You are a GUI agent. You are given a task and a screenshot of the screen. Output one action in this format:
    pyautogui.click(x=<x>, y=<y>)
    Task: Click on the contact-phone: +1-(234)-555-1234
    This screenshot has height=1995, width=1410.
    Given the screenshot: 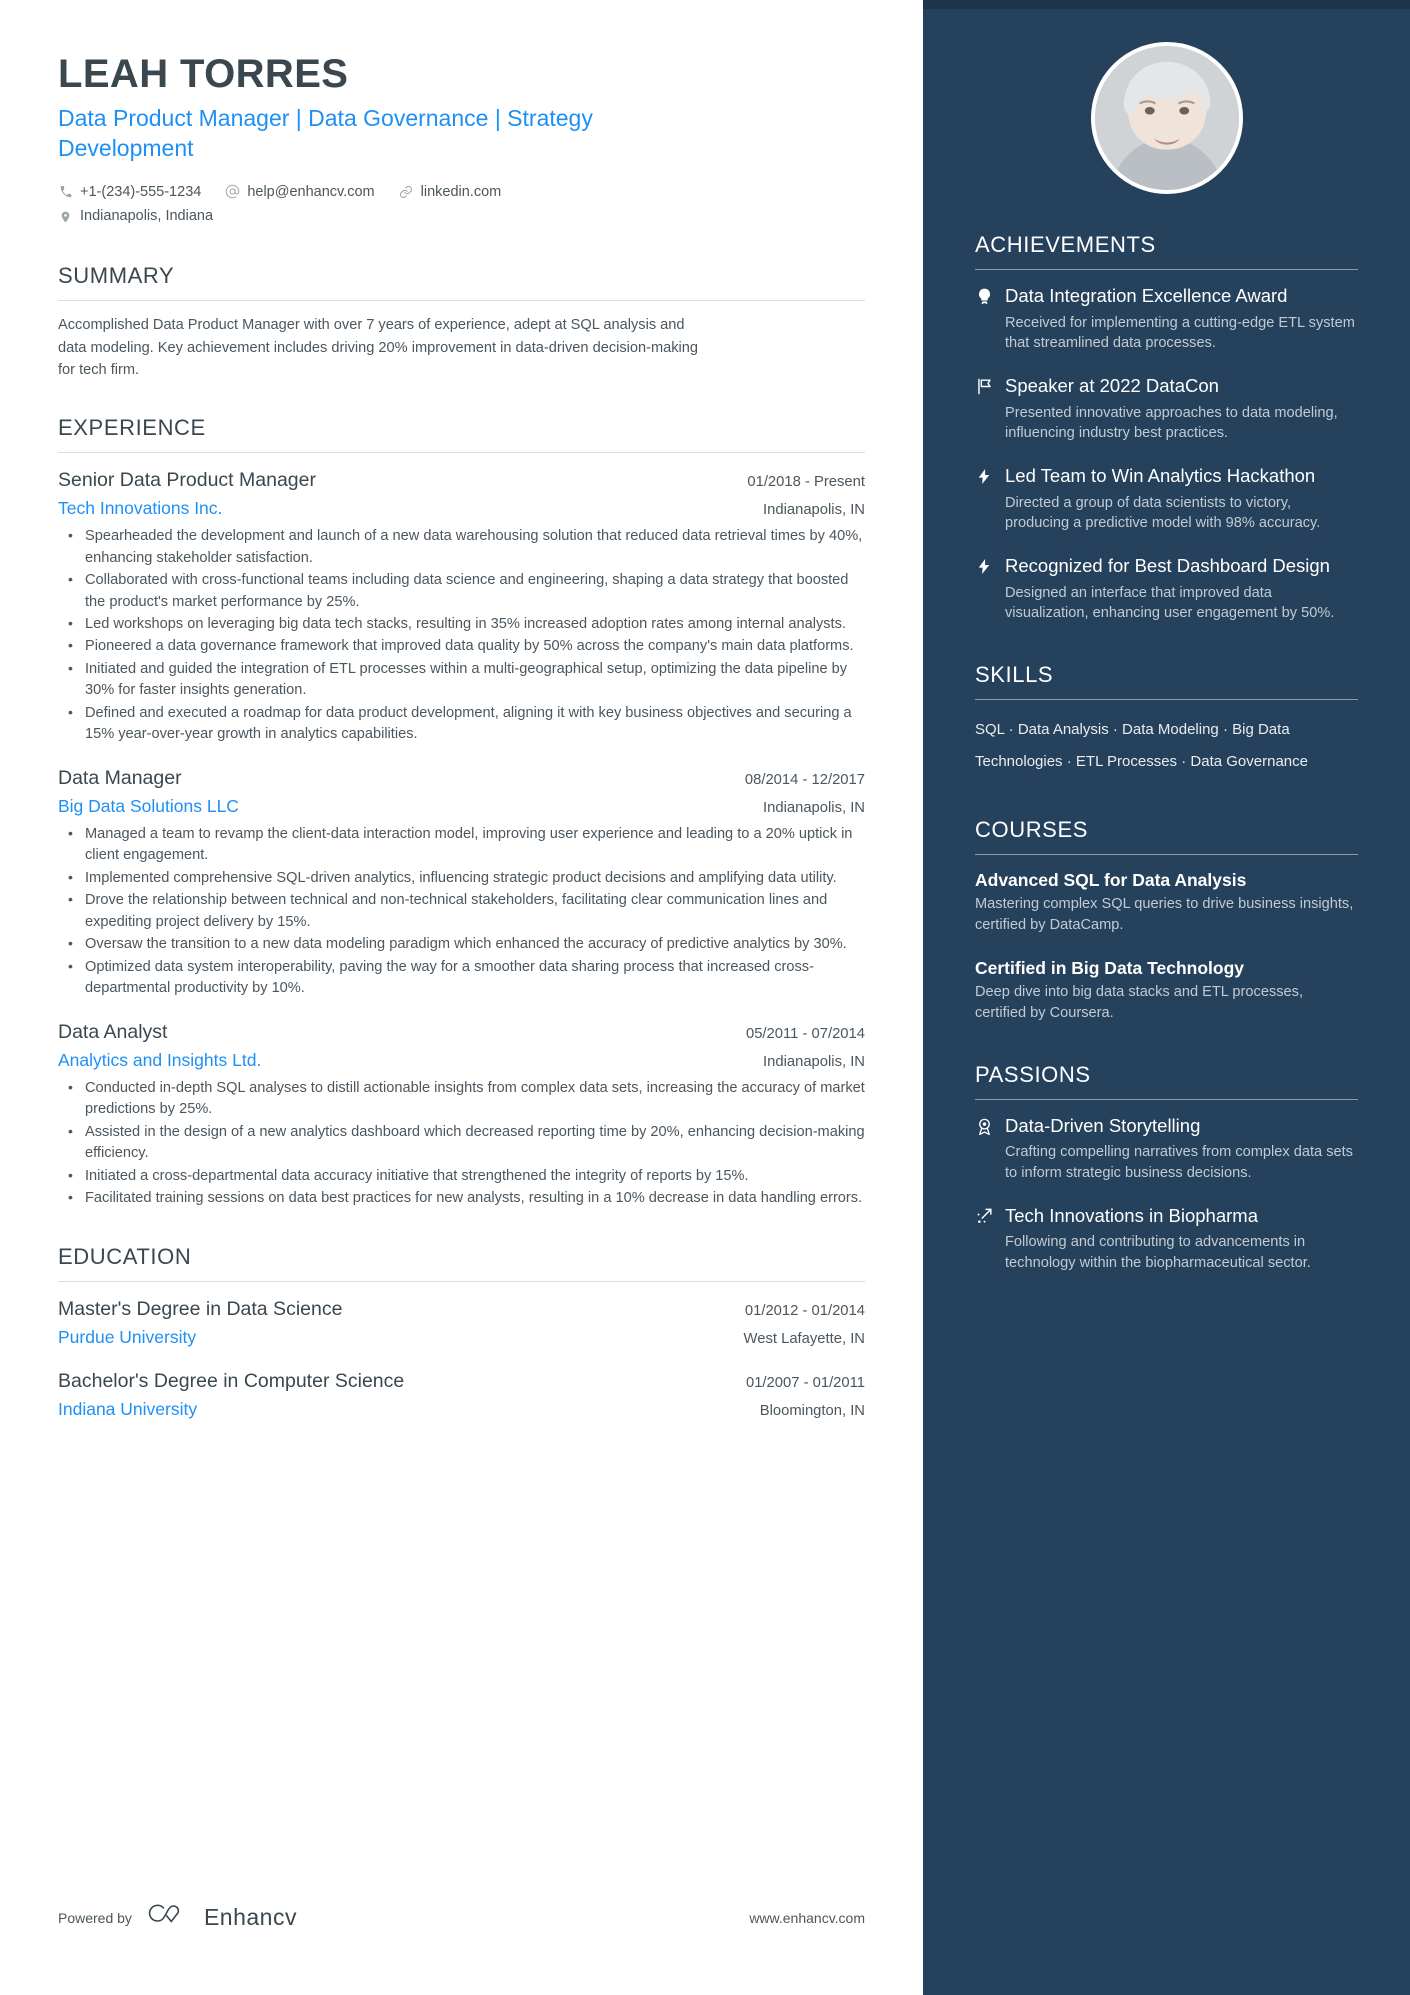 What is the action you would take?
    pyautogui.click(x=129, y=192)
    